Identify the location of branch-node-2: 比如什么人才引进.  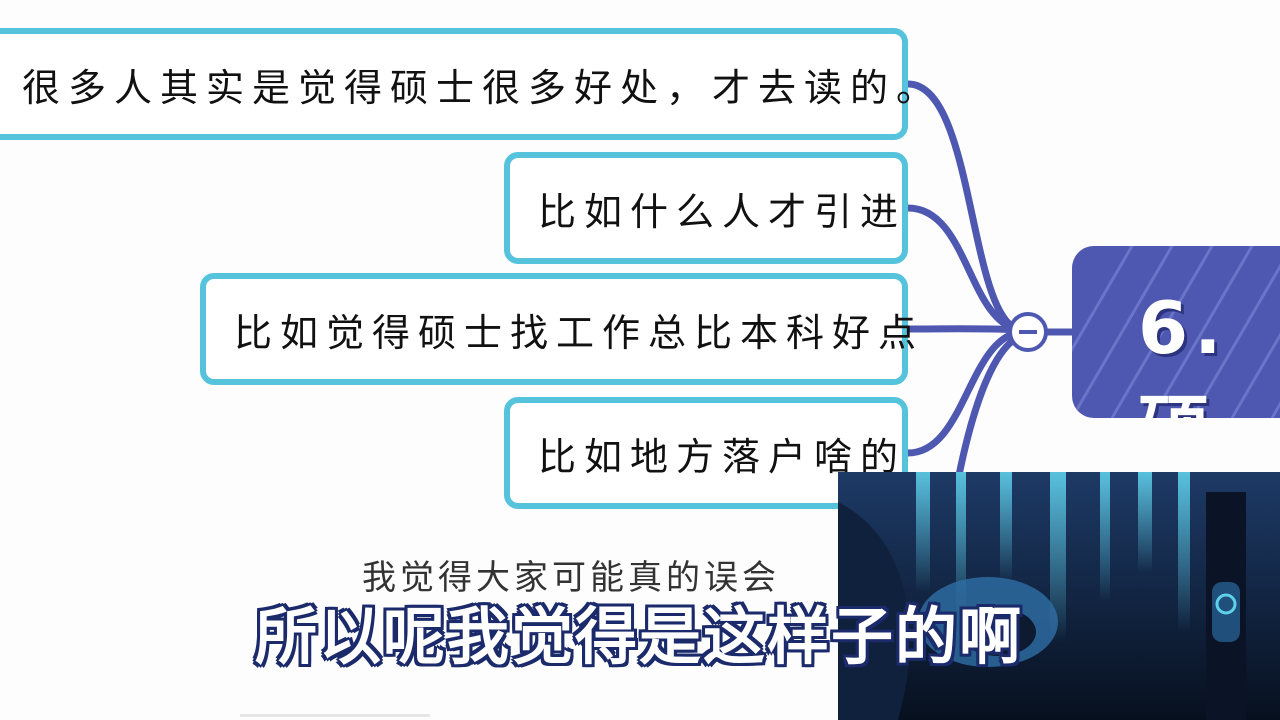
(706, 208).